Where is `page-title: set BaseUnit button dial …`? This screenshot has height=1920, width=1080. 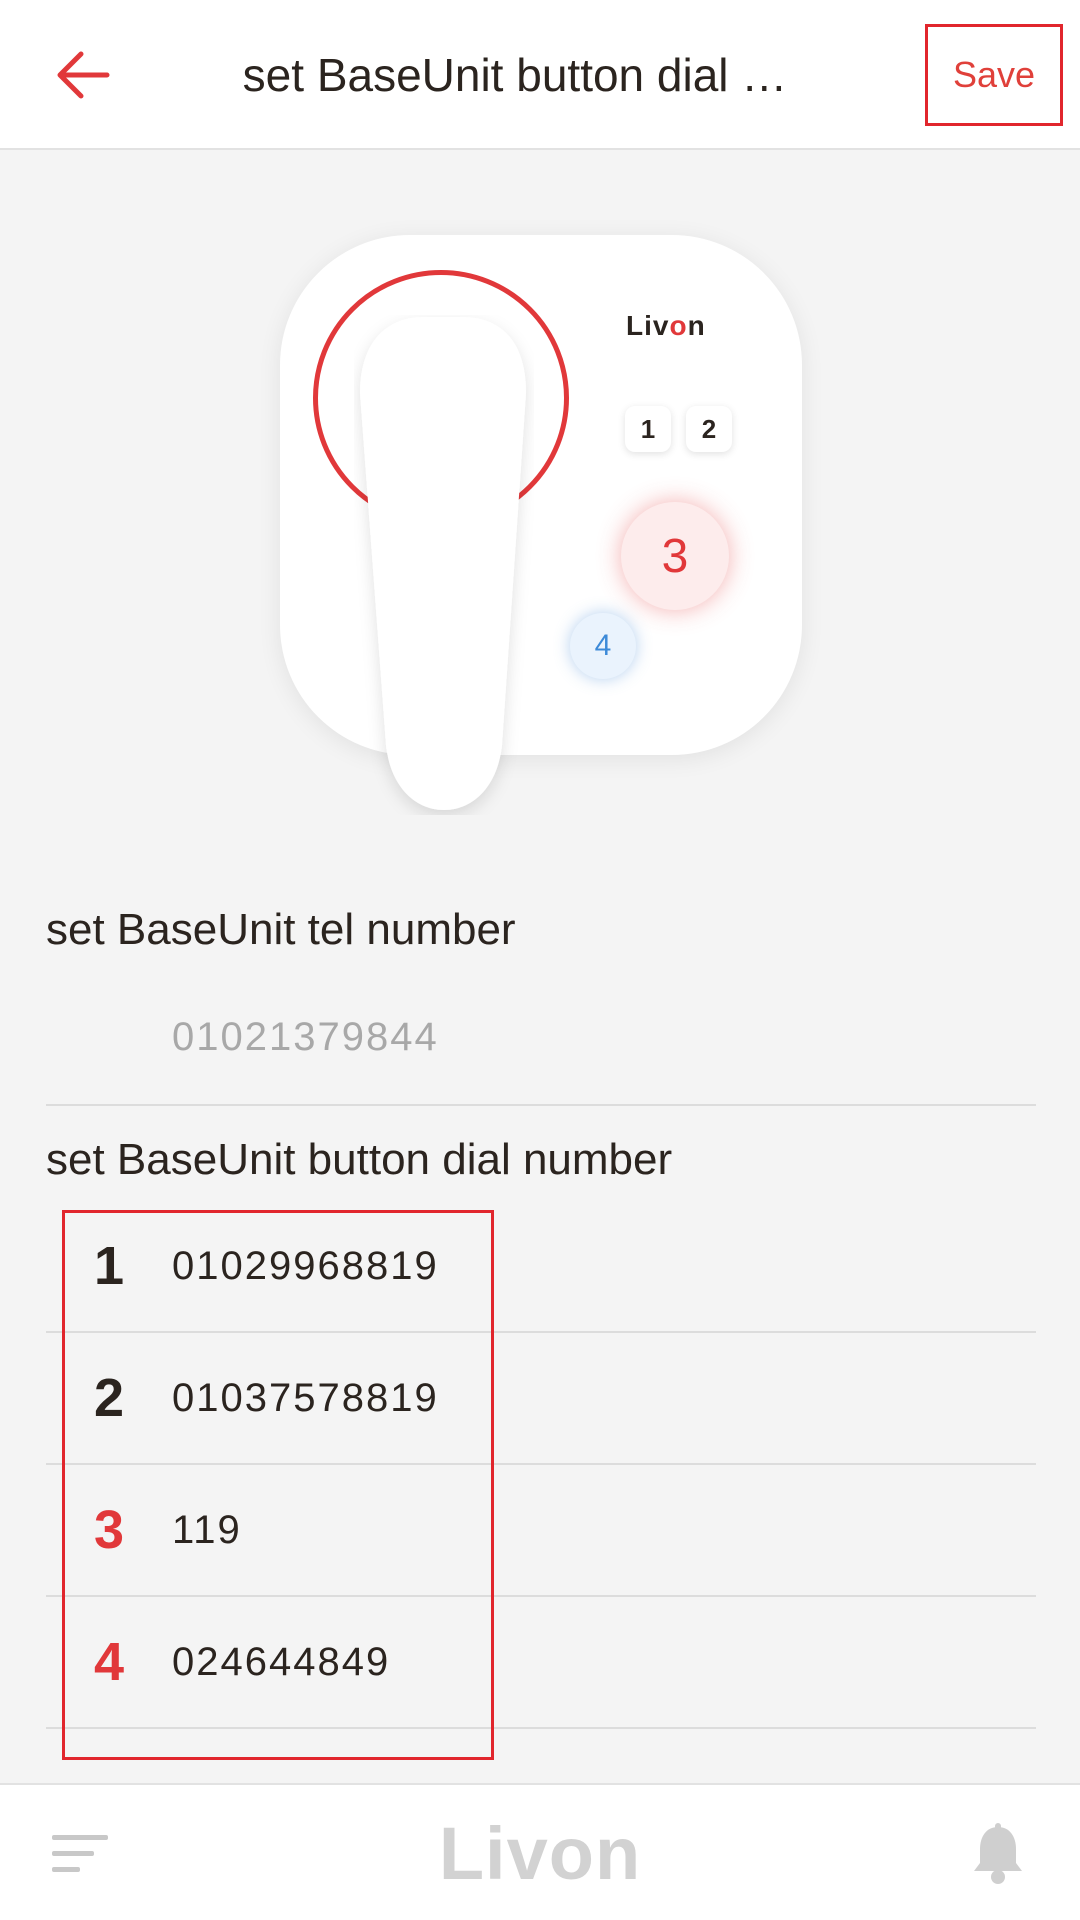 page-title: set BaseUnit button dial … is located at coordinates (515, 75).